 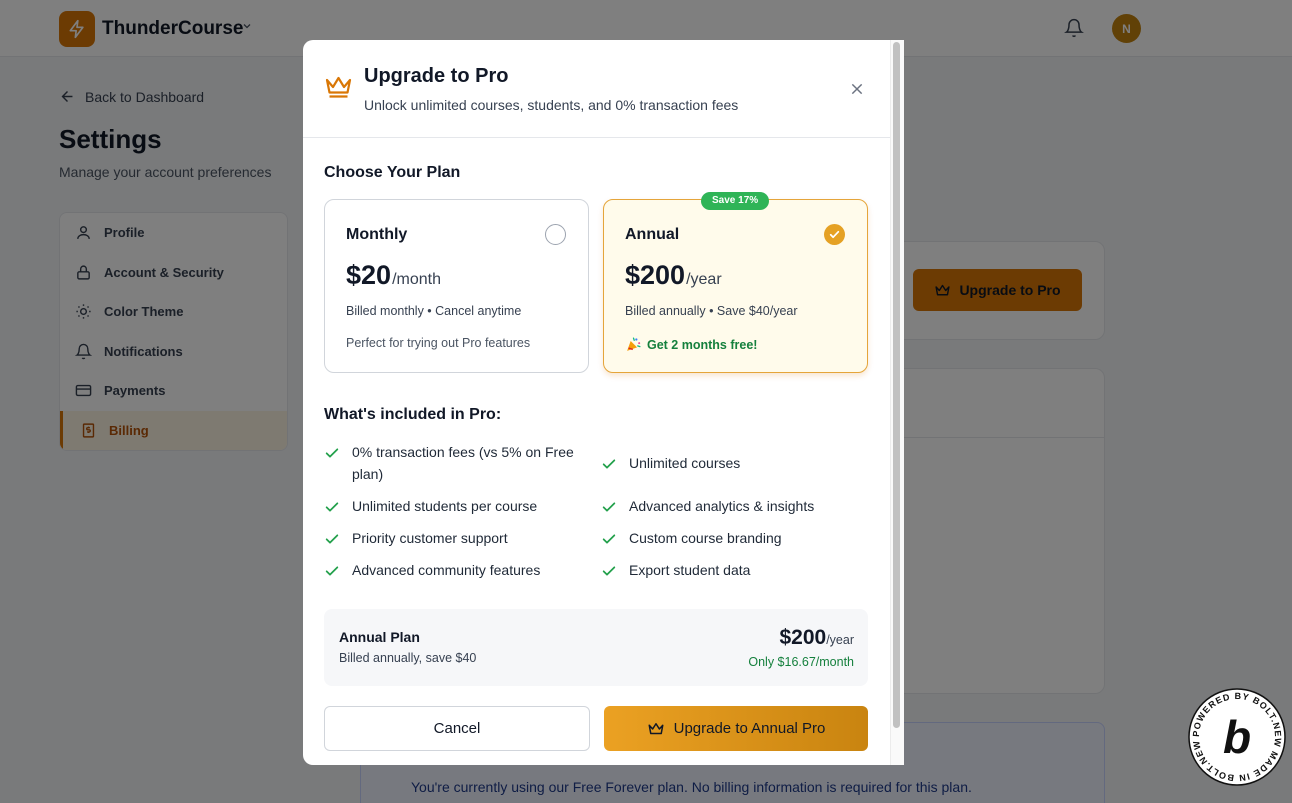 I want to click on close-icon, so click(x=857, y=89).